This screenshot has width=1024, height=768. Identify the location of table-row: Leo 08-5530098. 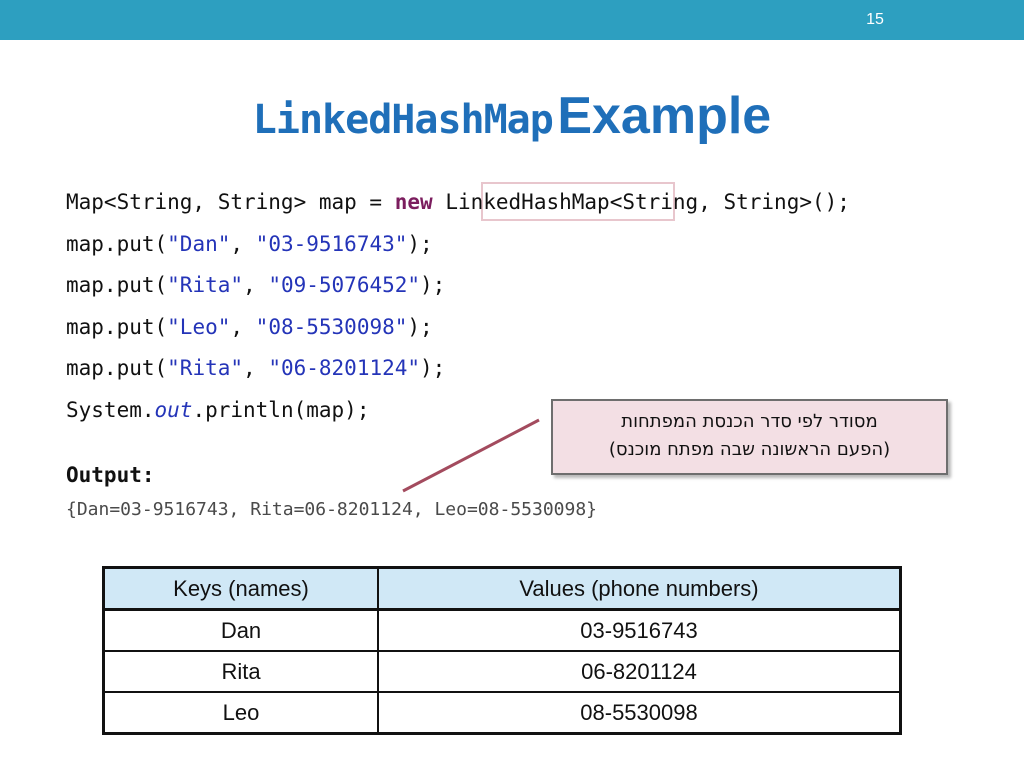
(502, 713).